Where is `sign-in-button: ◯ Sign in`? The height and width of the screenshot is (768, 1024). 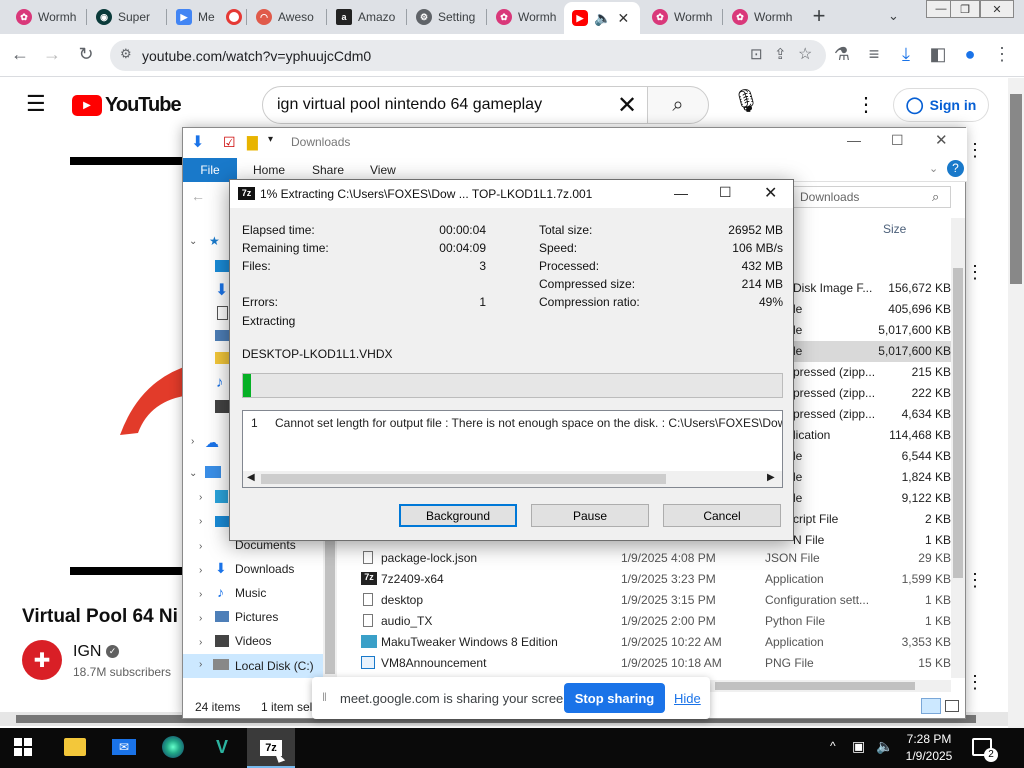
sign-in-button: ◯ Sign in is located at coordinates (941, 105).